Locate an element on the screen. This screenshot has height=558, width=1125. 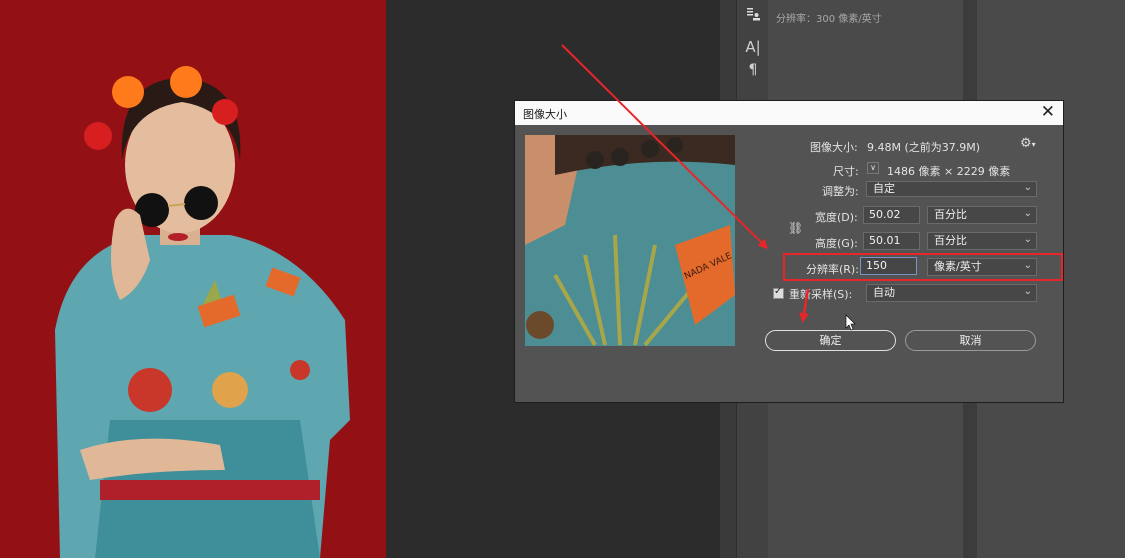
resolution-label: 分辨率(R): is located at coordinates (832, 269).